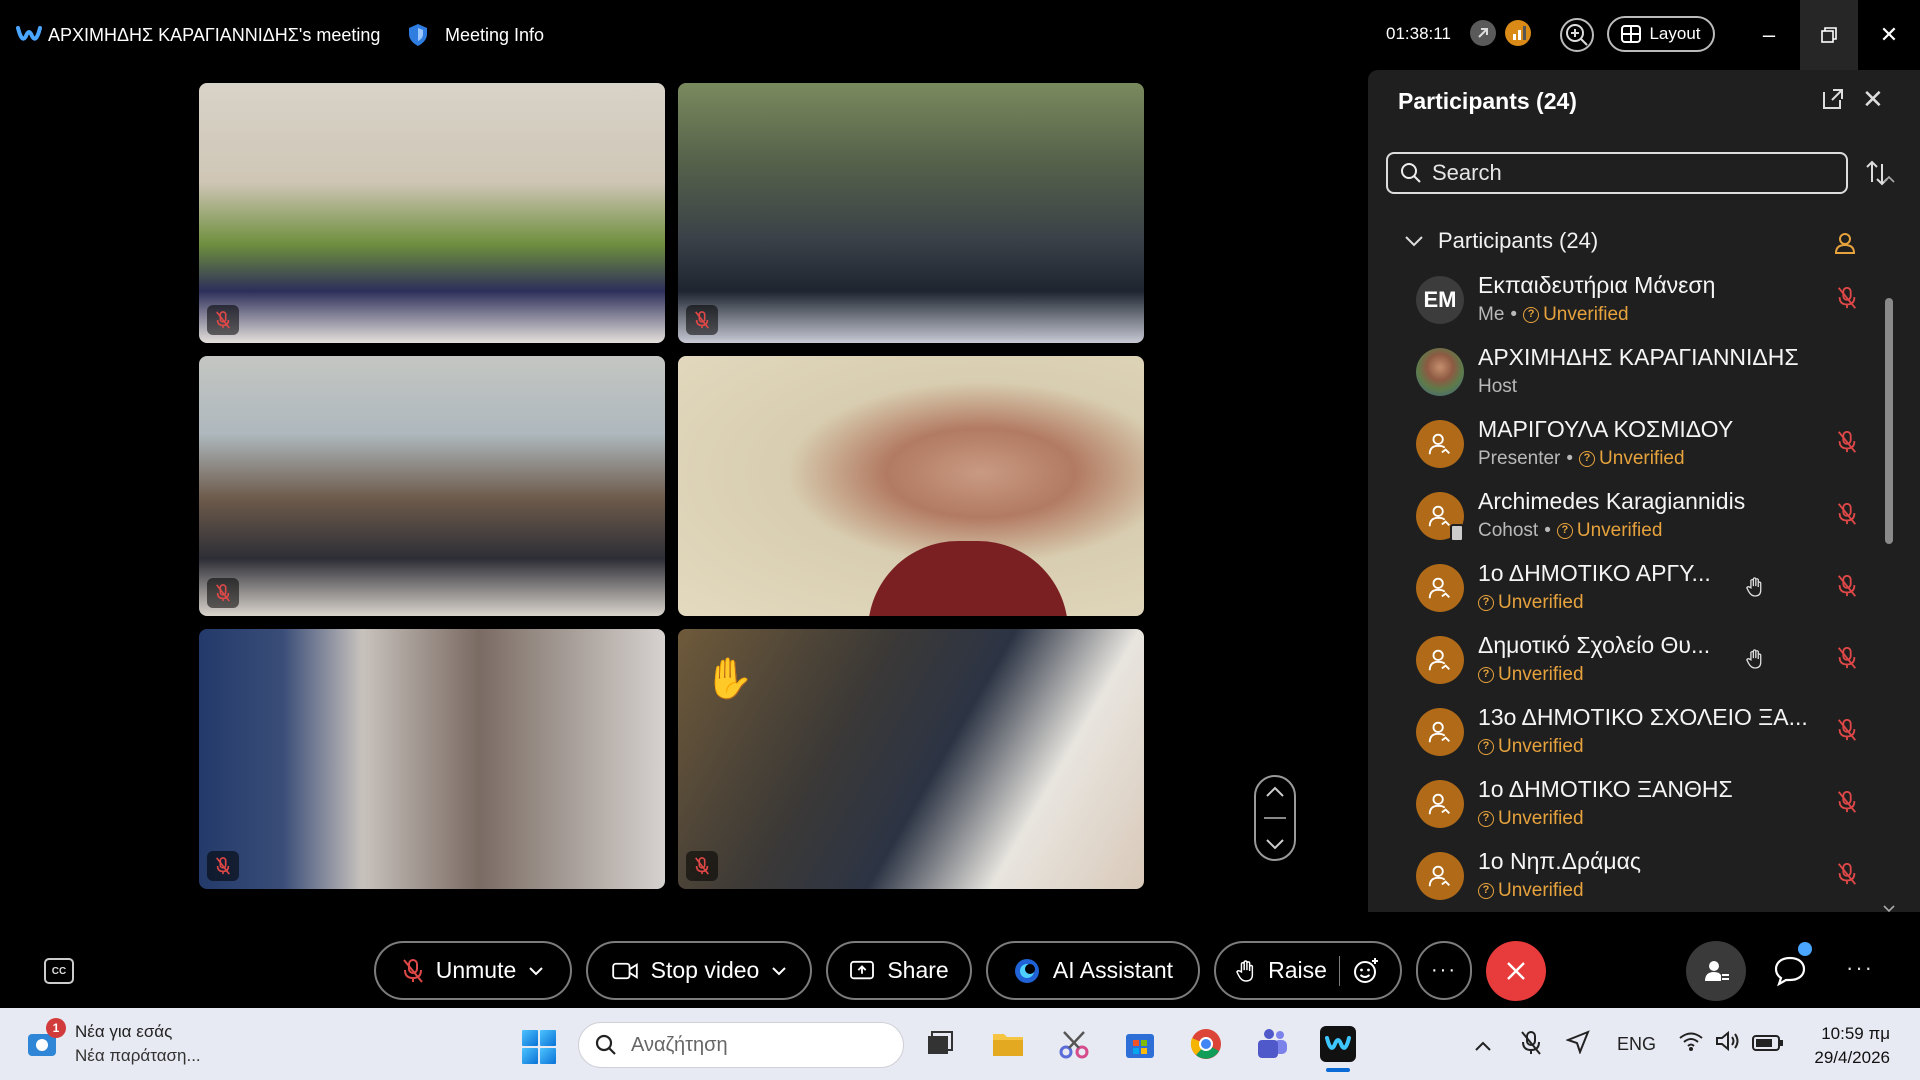  What do you see at coordinates (1661, 34) in the screenshot?
I see `layout-button: Layout` at bounding box center [1661, 34].